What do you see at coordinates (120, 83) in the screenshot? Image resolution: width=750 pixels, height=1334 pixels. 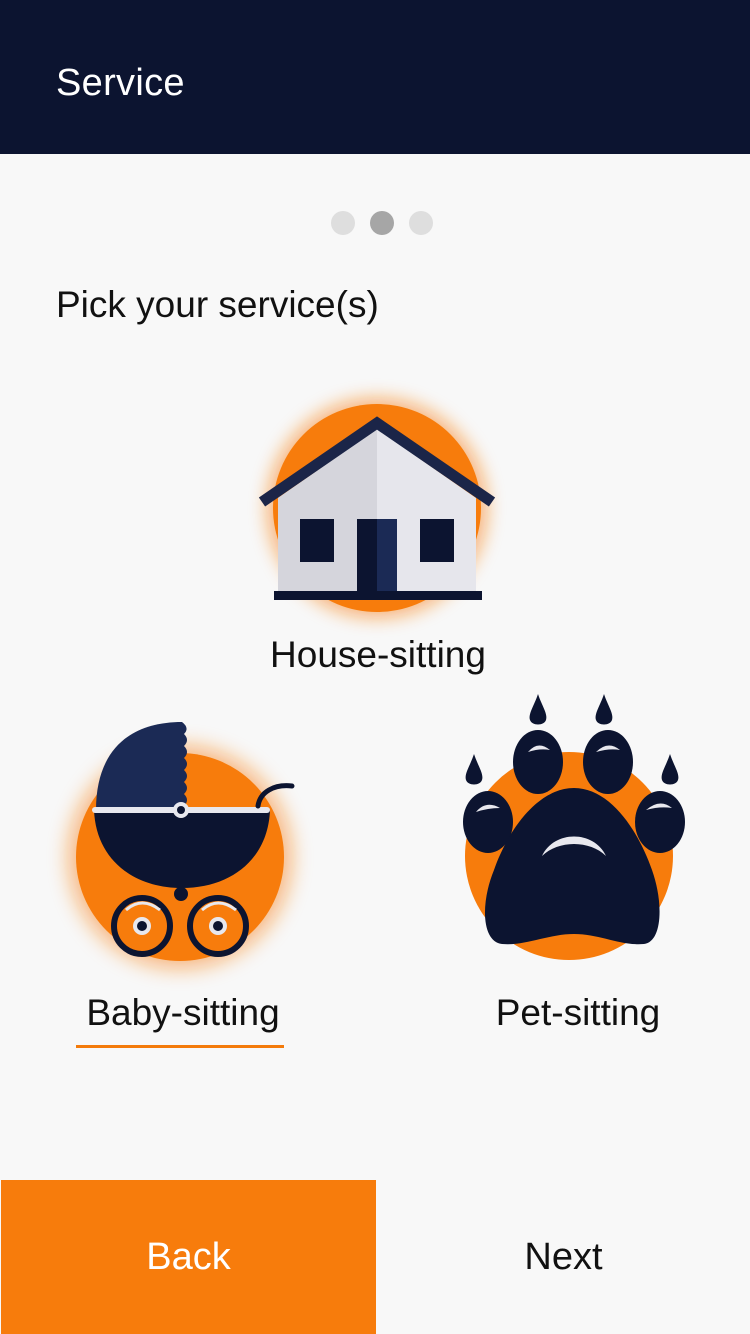 I see `page-title: Service` at bounding box center [120, 83].